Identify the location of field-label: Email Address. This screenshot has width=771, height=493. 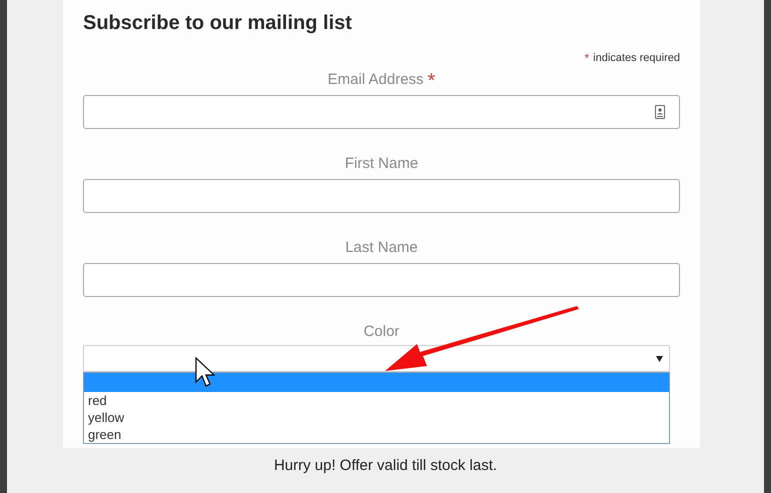
(376, 80).